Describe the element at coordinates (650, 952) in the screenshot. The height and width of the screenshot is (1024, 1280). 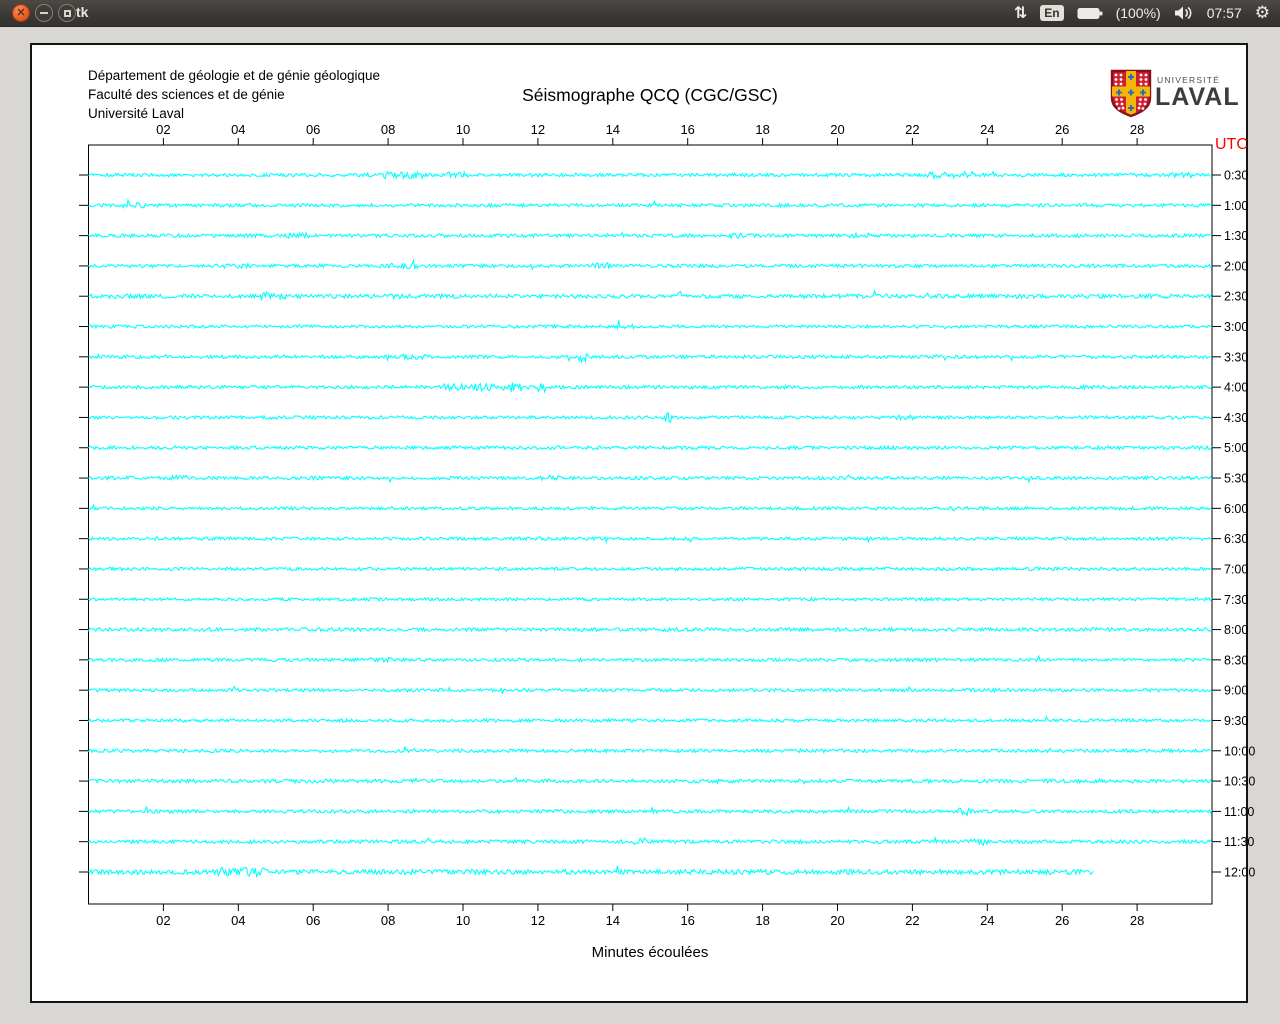
I see `x-axis-label: Minutes écoulées` at that location.